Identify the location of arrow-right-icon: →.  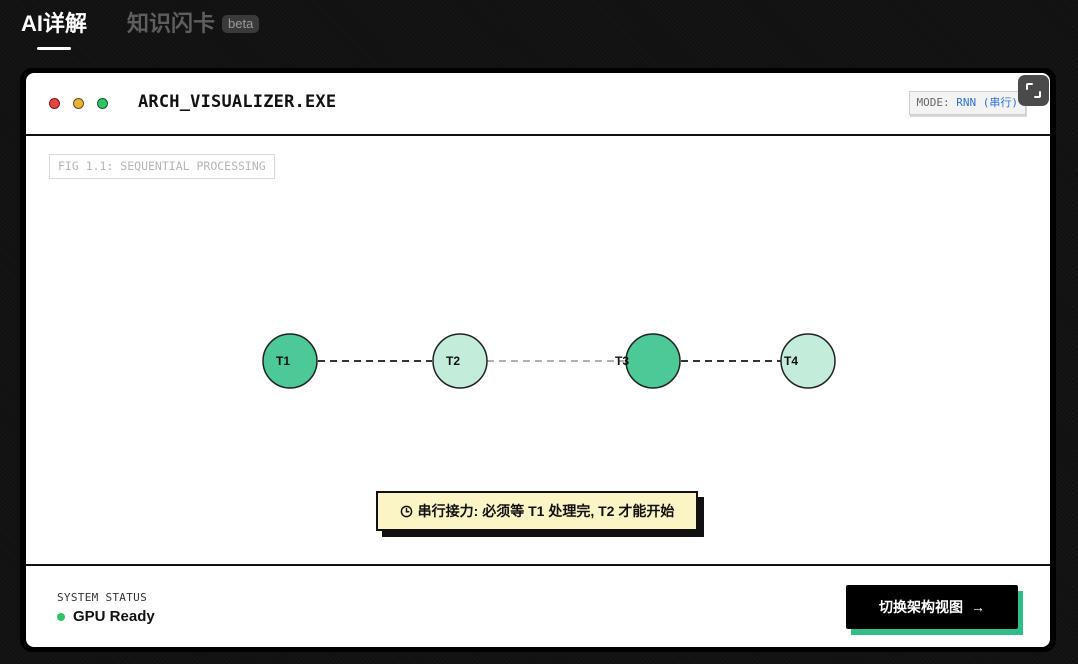
(978, 607).